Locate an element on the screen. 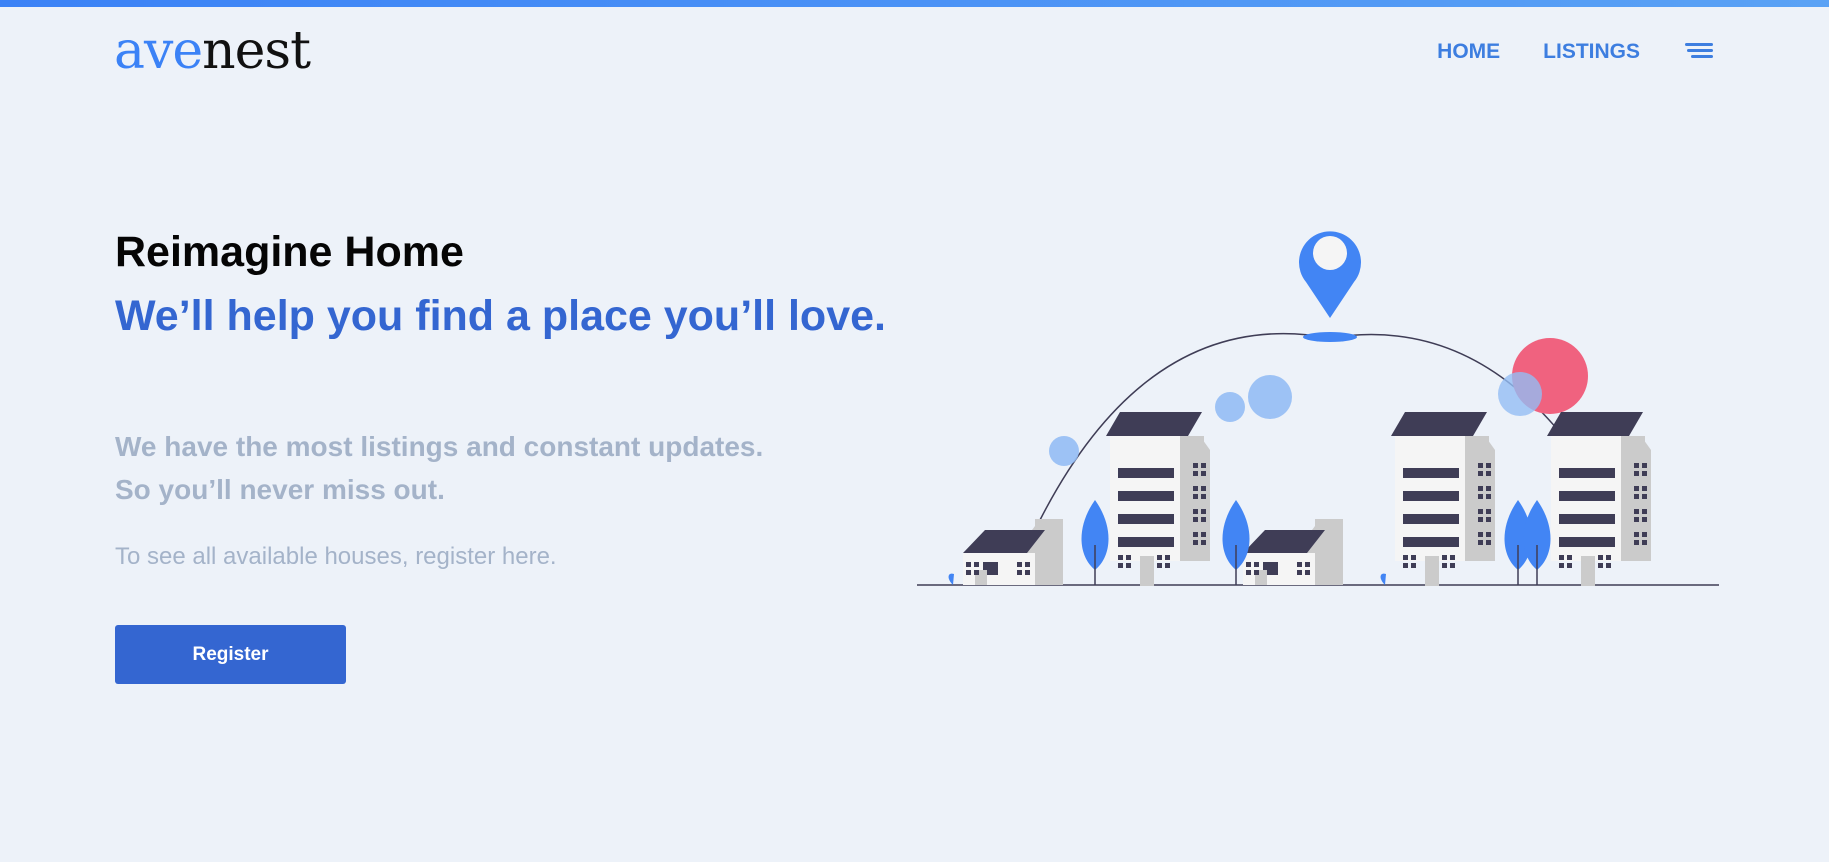  brand-logo: avenest is located at coordinates (212, 51).